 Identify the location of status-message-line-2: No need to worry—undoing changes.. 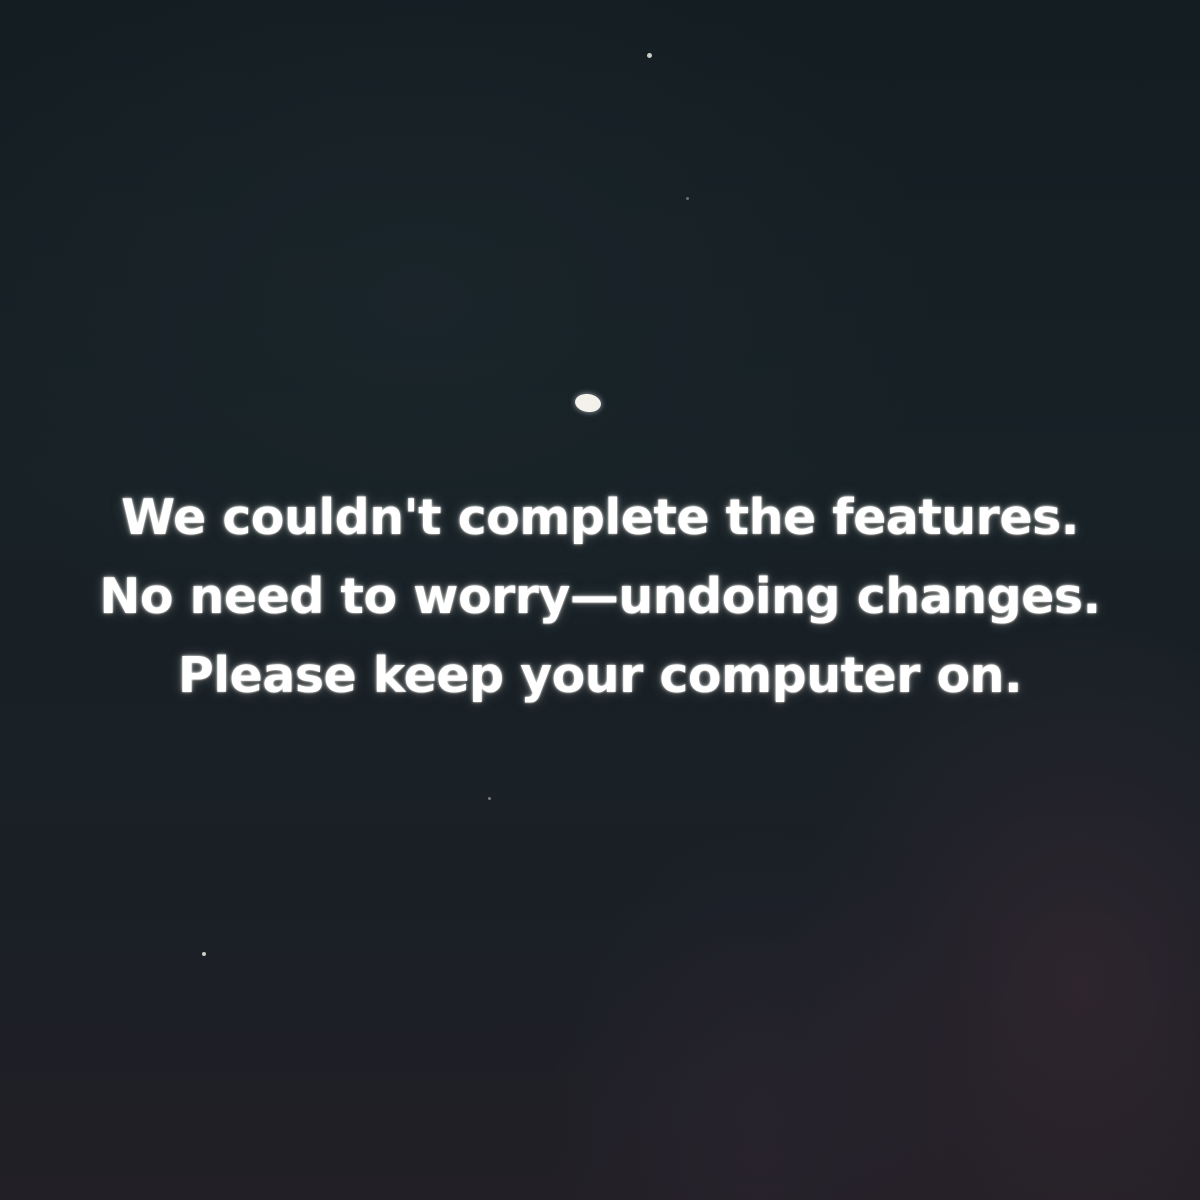
(600, 596).